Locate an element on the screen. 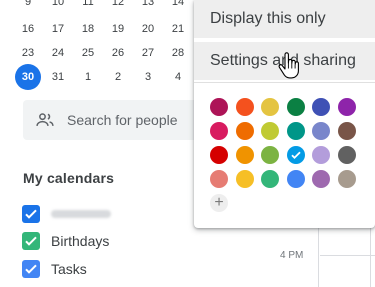  calendar-day: 26 is located at coordinates (118, 53).